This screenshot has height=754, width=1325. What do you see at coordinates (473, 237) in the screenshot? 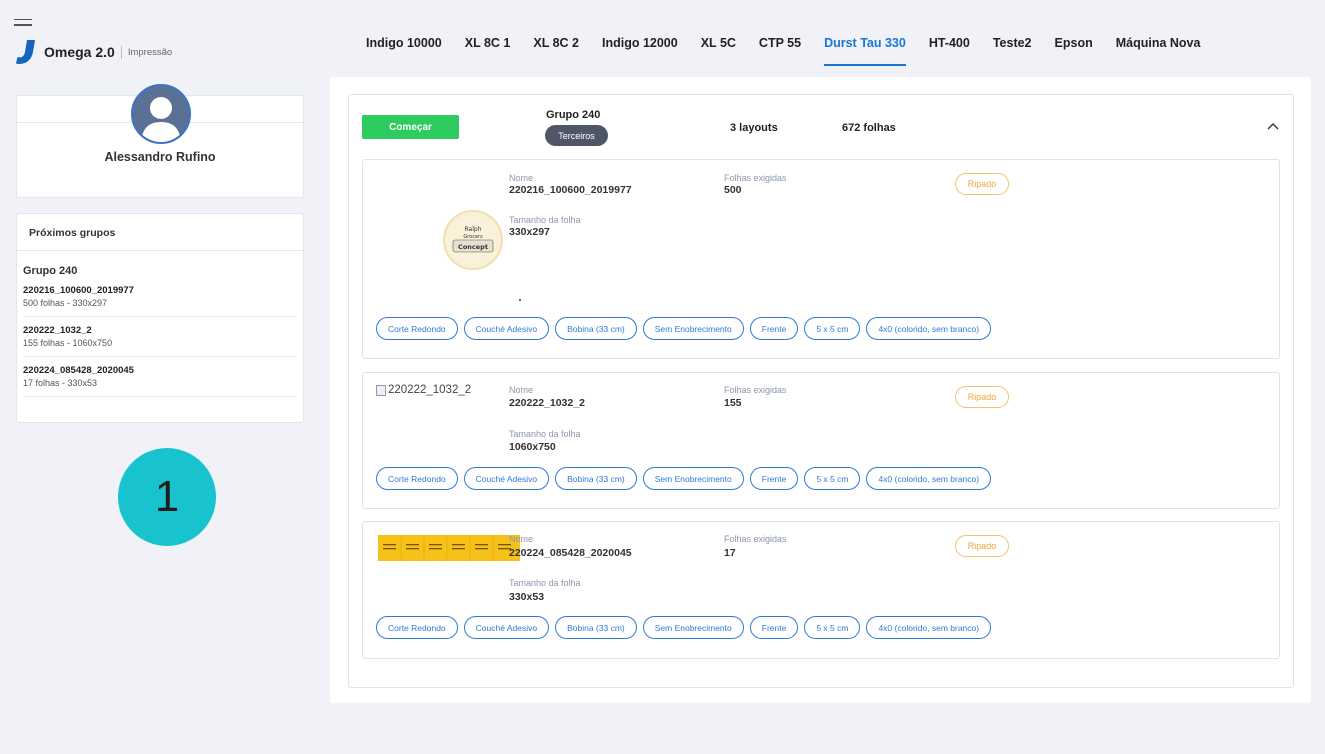
I see `thumb-text-2: Grocers` at bounding box center [473, 237].